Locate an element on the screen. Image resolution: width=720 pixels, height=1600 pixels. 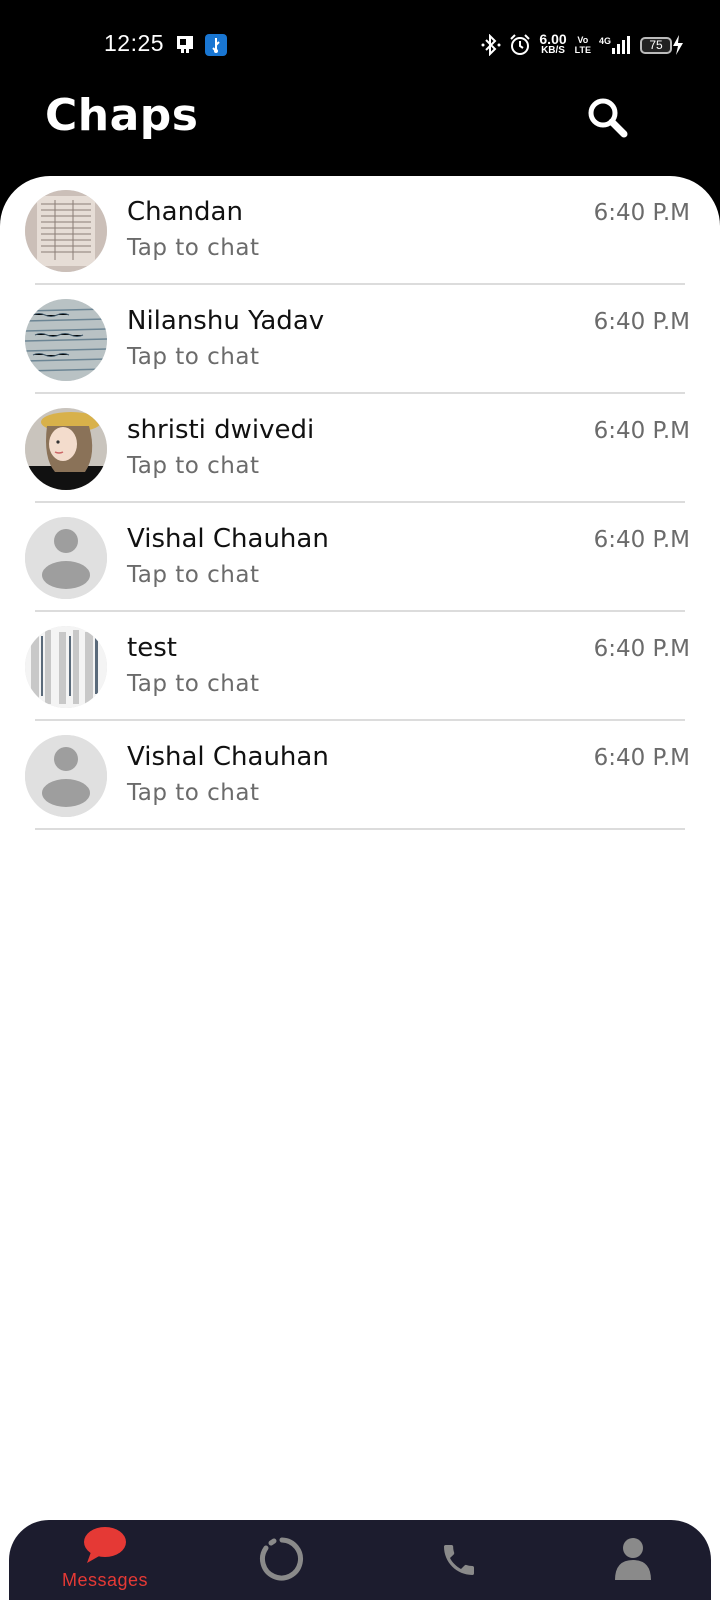
status-icons: 6.00 KB/S Vo LTE 4G 75 is located at coordinates (582, 45).